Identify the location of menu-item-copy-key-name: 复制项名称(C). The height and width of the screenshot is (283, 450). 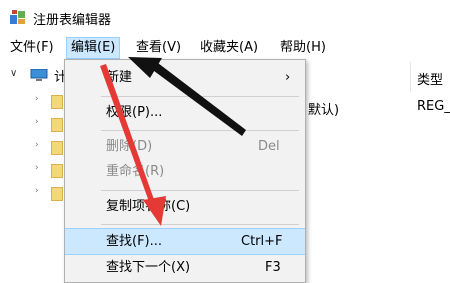
(185, 206).